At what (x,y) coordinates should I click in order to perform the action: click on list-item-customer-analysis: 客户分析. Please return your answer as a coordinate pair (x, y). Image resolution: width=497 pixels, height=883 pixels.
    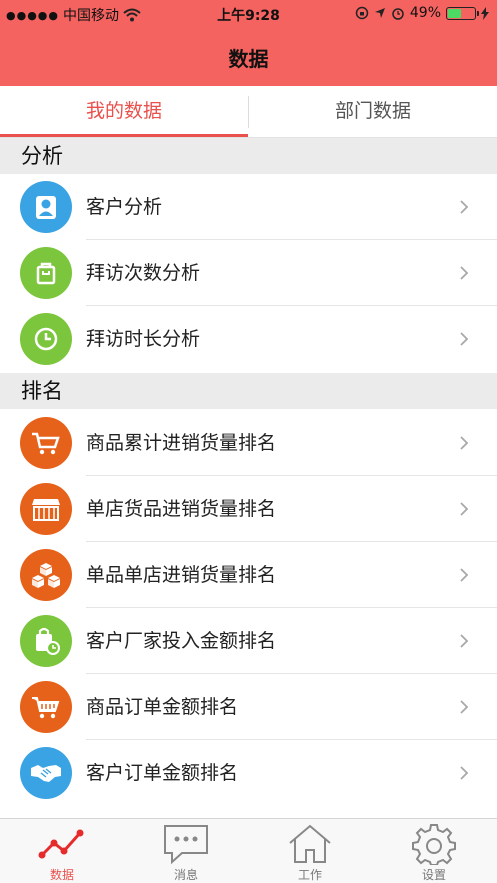
    Looking at the image, I should click on (248, 207).